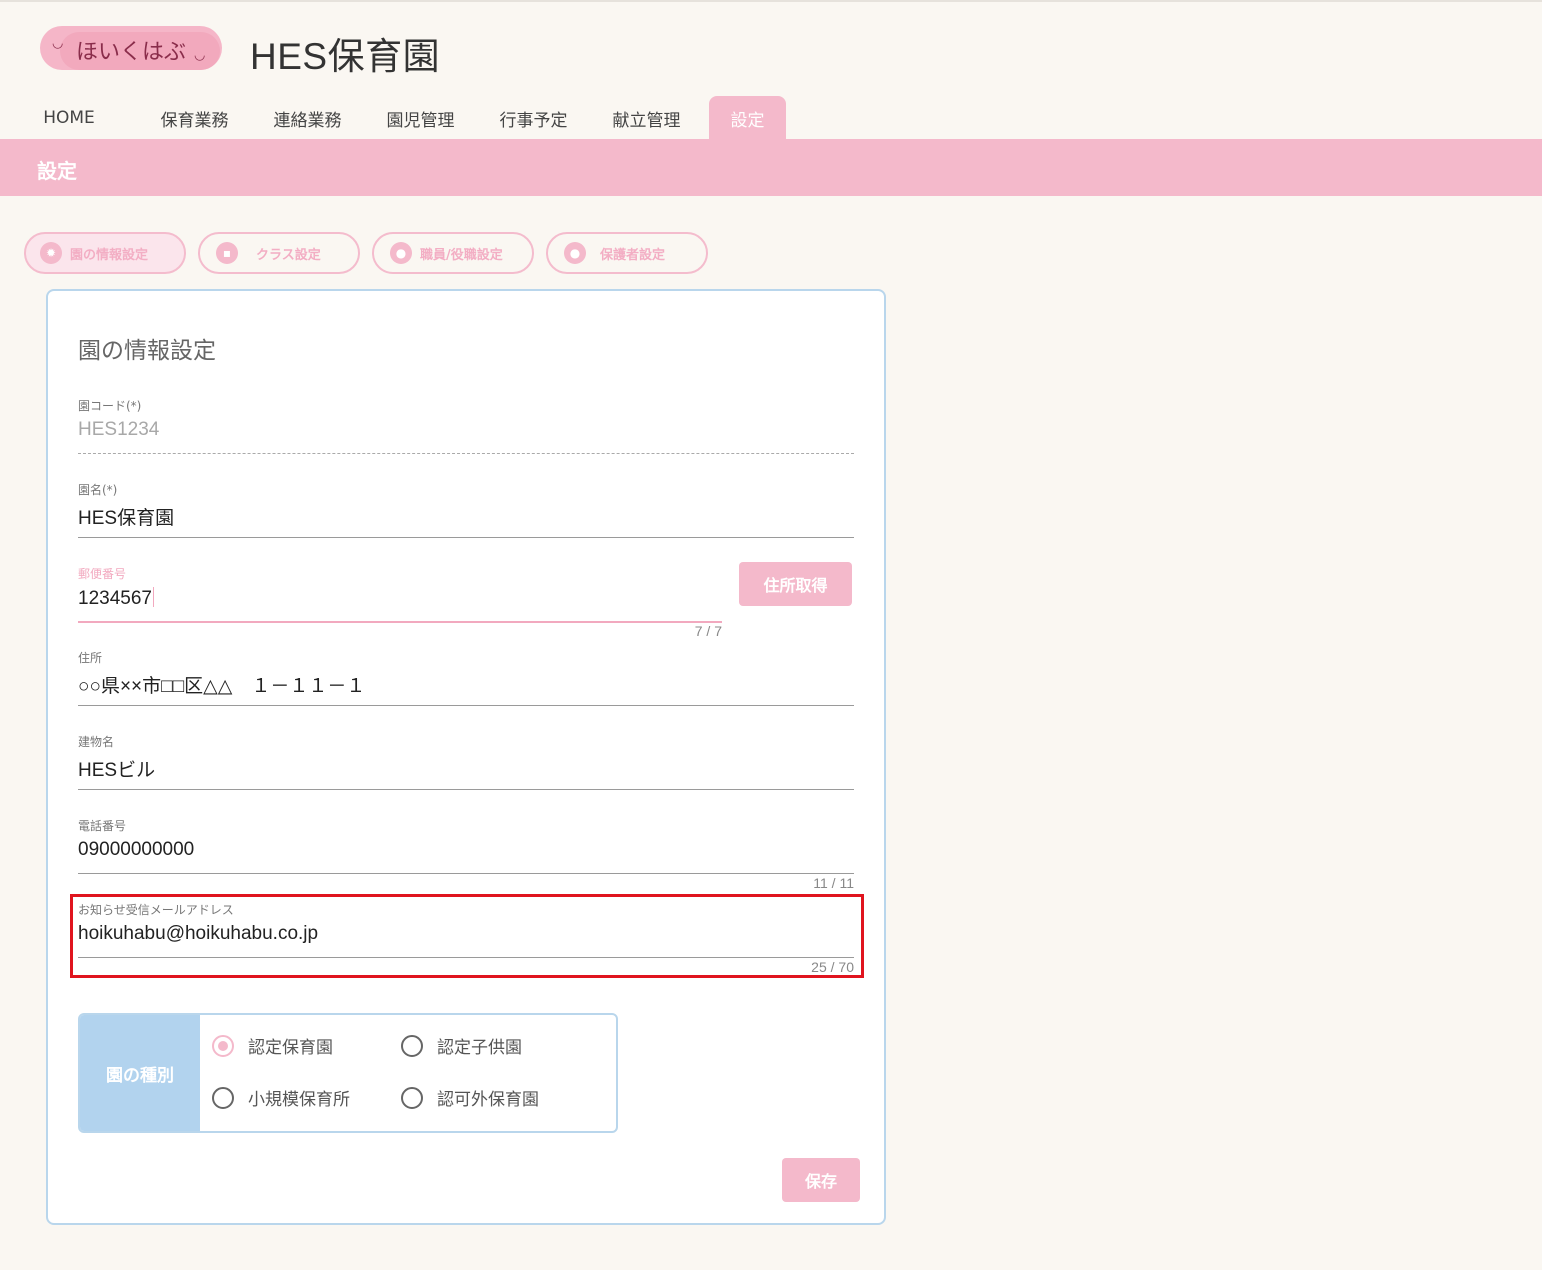  What do you see at coordinates (533, 118) in the screenshot?
I see `nav-events: 行事予定` at bounding box center [533, 118].